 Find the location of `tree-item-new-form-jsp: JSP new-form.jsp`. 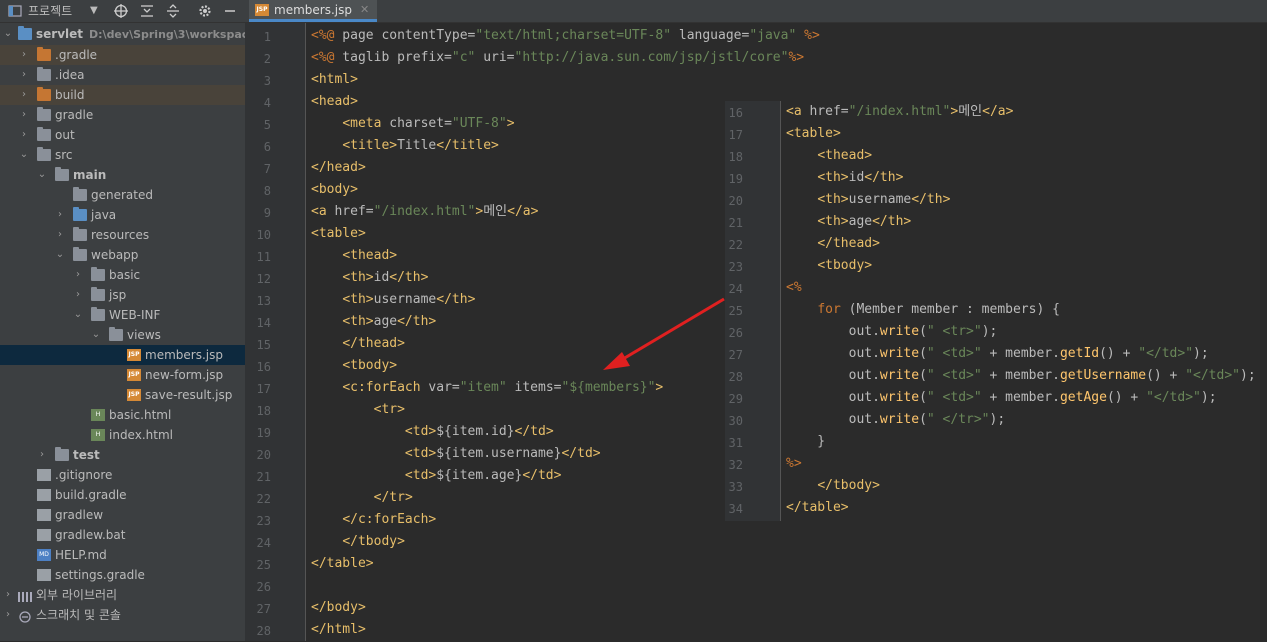

tree-item-new-form-jsp: JSP new-form.jsp is located at coordinates (122, 375).